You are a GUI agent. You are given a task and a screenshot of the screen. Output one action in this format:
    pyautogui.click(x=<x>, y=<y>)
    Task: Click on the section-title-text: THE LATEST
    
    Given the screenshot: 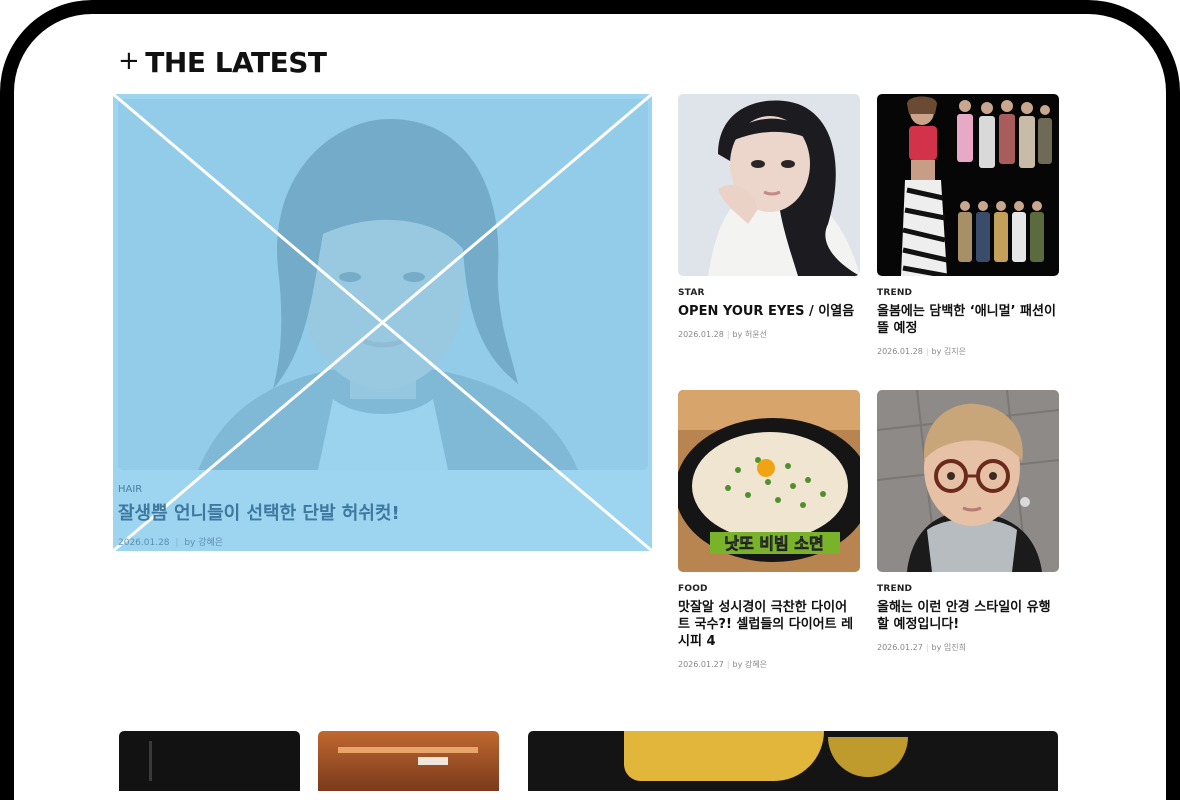 What is the action you would take?
    pyautogui.click(x=236, y=62)
    